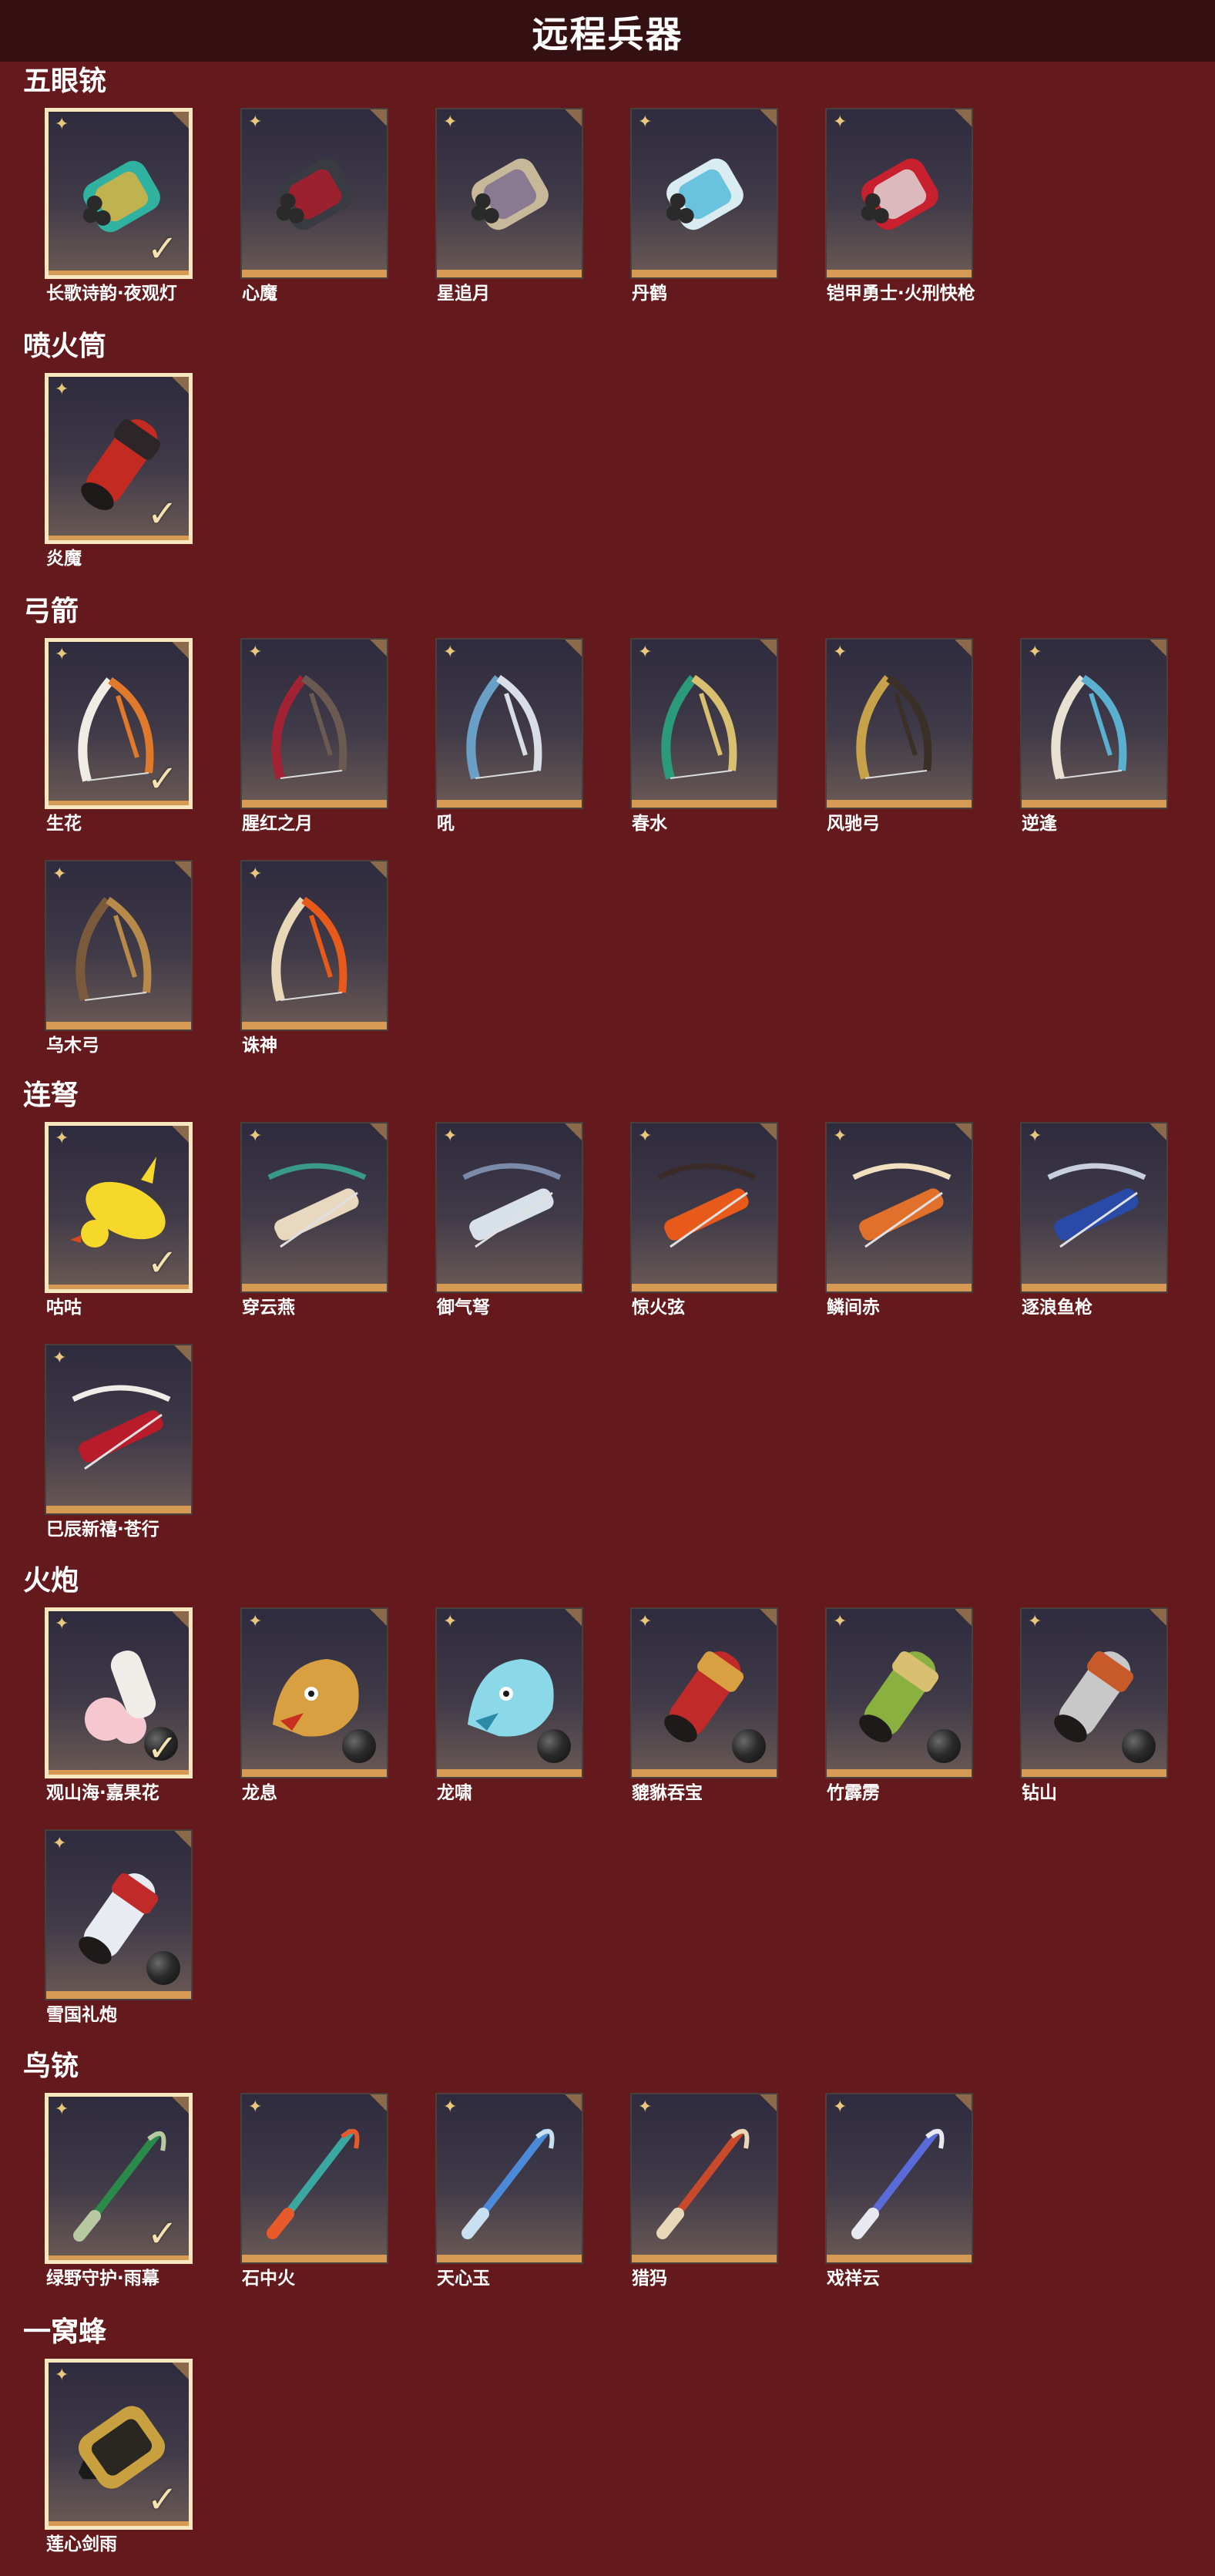 Image resolution: width=1215 pixels, height=2576 pixels. What do you see at coordinates (1139, 1746) in the screenshot?
I see `cannonball-icon` at bounding box center [1139, 1746].